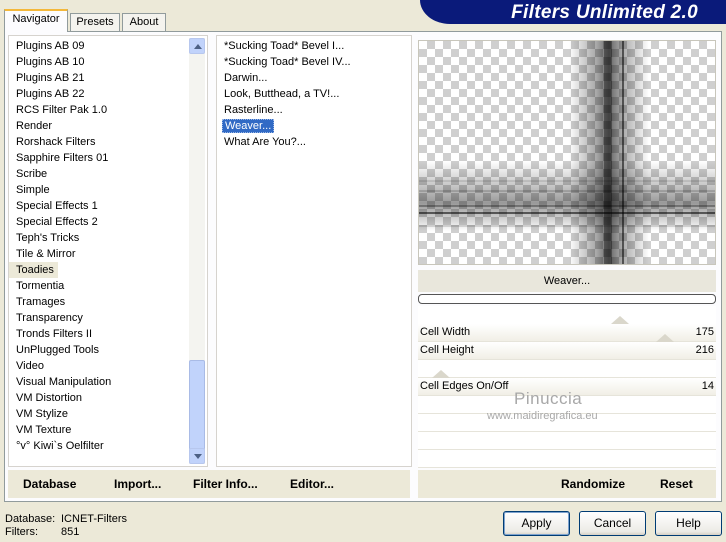 This screenshot has height=542, width=726. I want to click on category-item: Tormentia, so click(108, 286).